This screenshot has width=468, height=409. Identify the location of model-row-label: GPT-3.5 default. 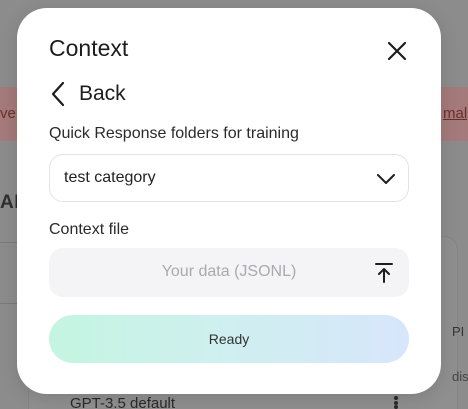
(123, 402).